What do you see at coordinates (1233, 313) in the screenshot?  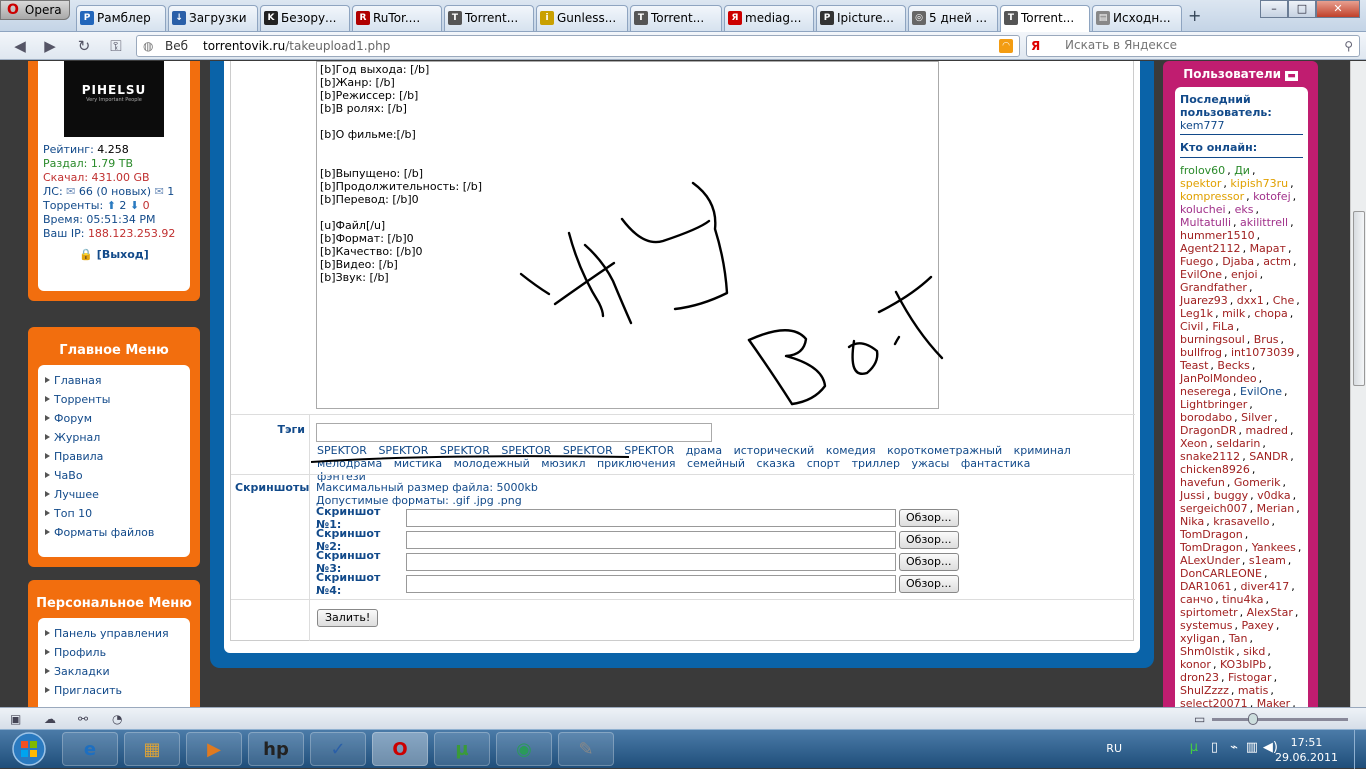 I see `online-user-link: milk` at bounding box center [1233, 313].